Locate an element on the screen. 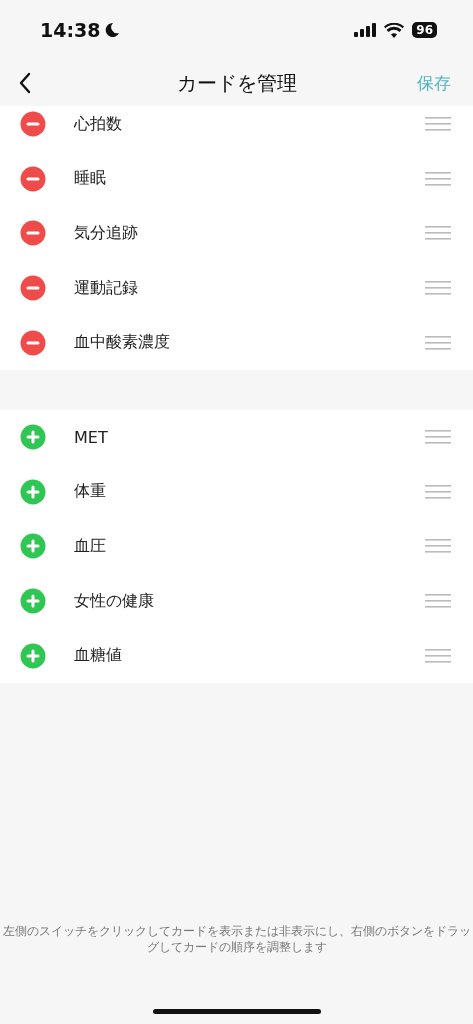  back-icon is located at coordinates (25, 83).